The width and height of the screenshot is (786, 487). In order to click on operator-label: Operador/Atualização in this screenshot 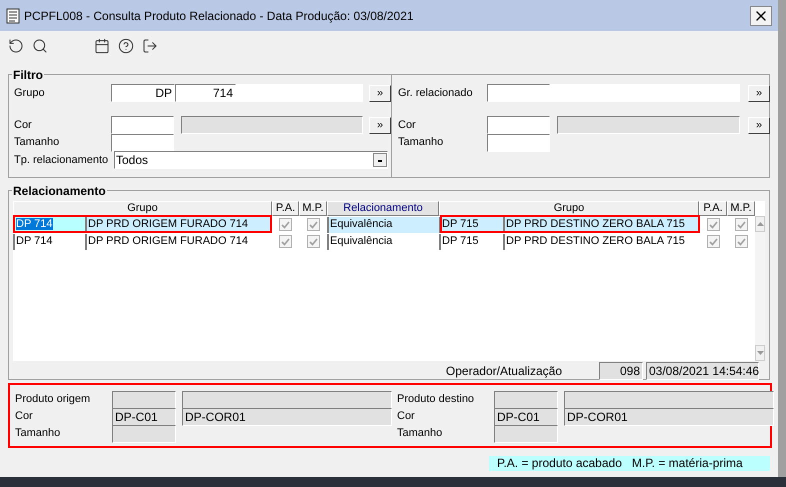, I will do `click(504, 371)`.